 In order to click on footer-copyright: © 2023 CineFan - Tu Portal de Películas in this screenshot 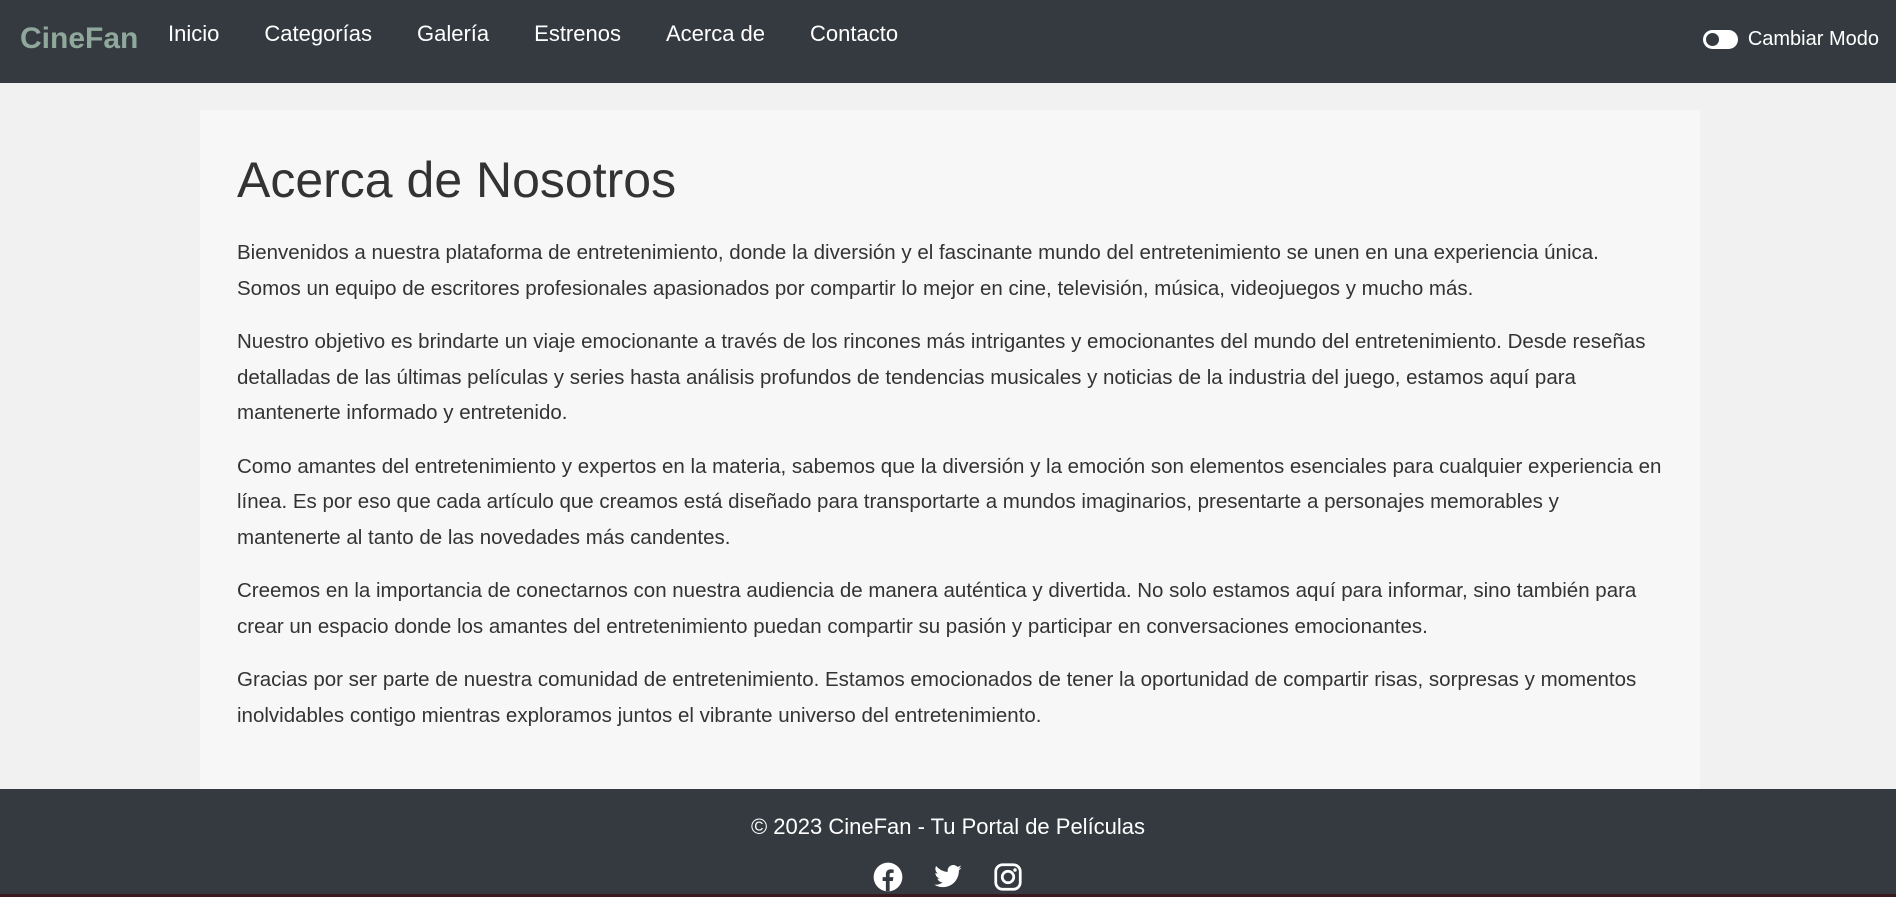, I will do `click(948, 826)`.